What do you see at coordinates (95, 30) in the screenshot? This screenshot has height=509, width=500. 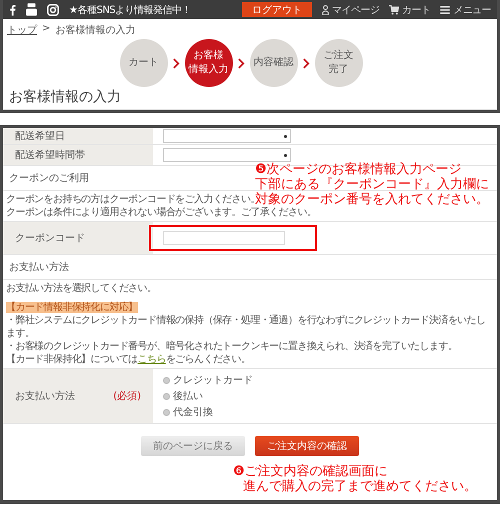 I see `breadcrumb-current: お客様情報の入力` at bounding box center [95, 30].